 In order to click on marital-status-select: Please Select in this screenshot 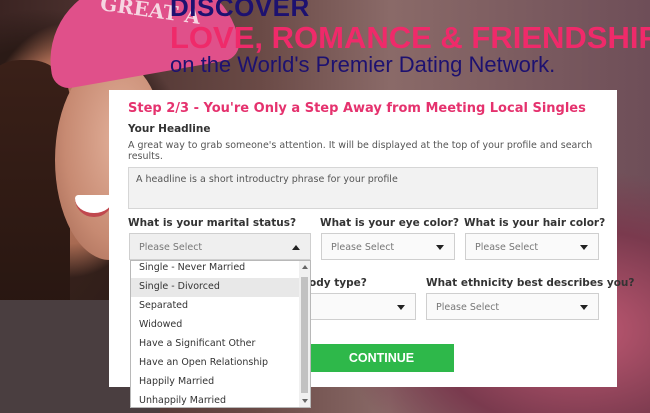, I will do `click(220, 246)`.